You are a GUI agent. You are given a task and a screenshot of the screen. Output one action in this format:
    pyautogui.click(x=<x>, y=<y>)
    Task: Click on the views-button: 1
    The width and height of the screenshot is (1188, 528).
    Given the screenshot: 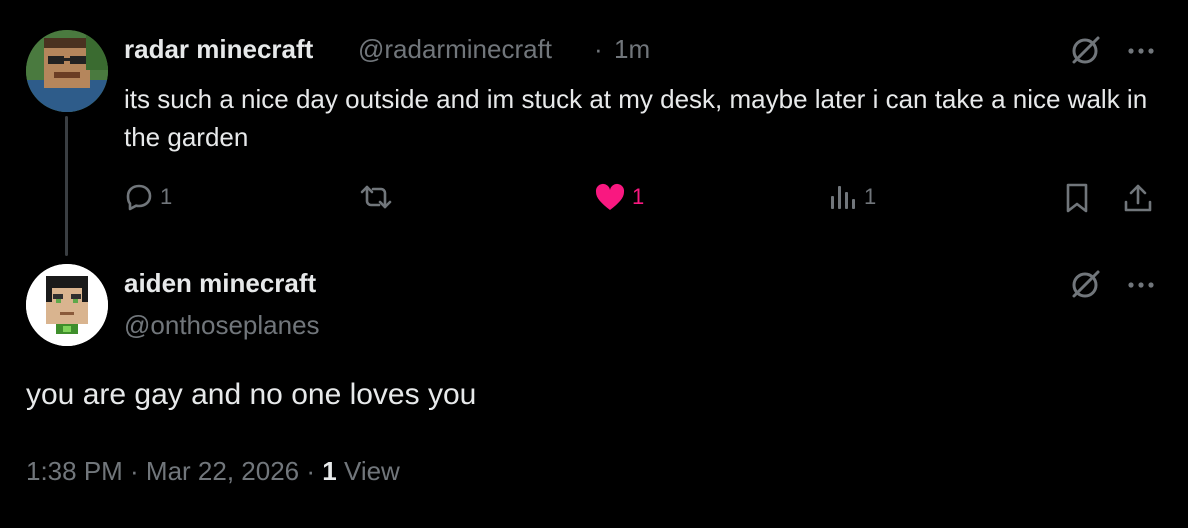 What is the action you would take?
    pyautogui.click(x=852, y=197)
    